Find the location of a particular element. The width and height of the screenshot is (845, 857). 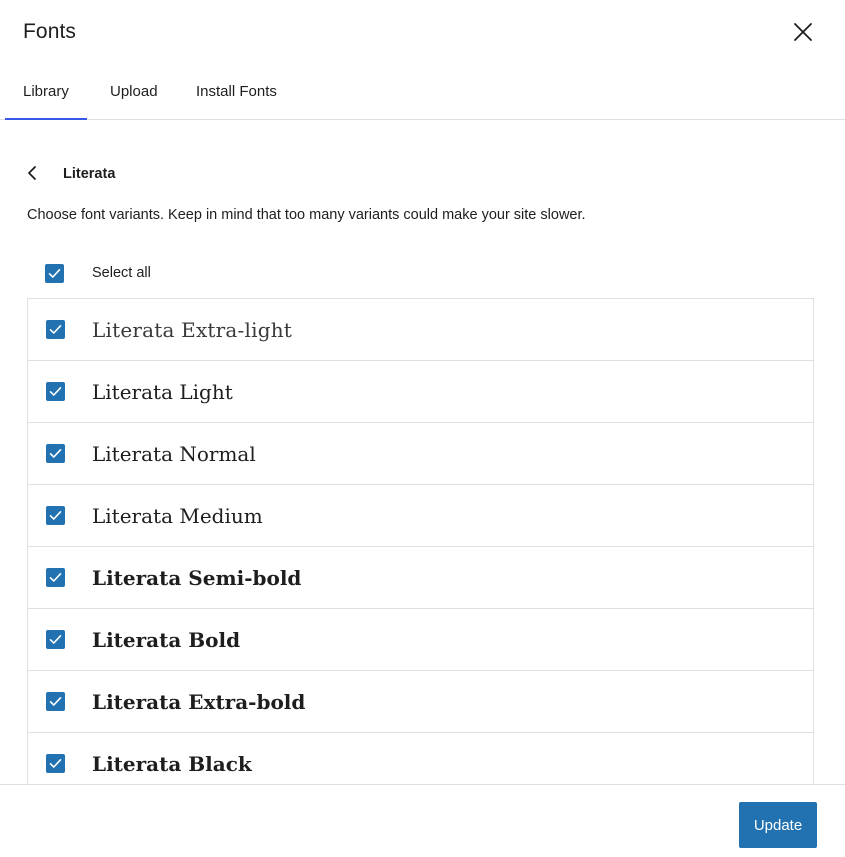

modal-title: Fonts is located at coordinates (50, 31).